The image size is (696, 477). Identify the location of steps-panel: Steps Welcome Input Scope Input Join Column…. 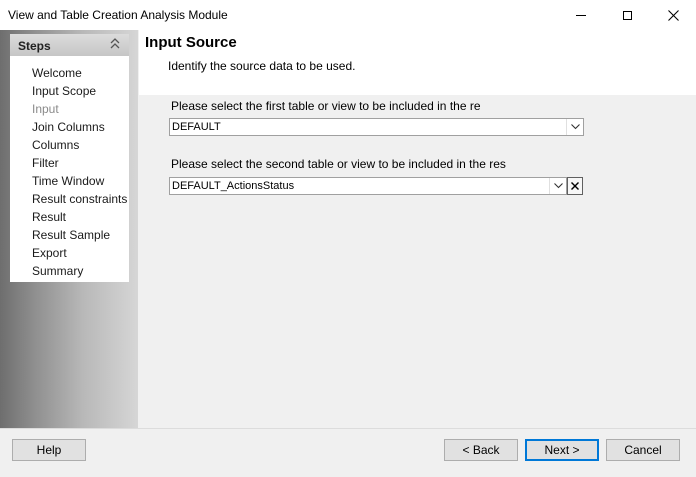
(69, 158).